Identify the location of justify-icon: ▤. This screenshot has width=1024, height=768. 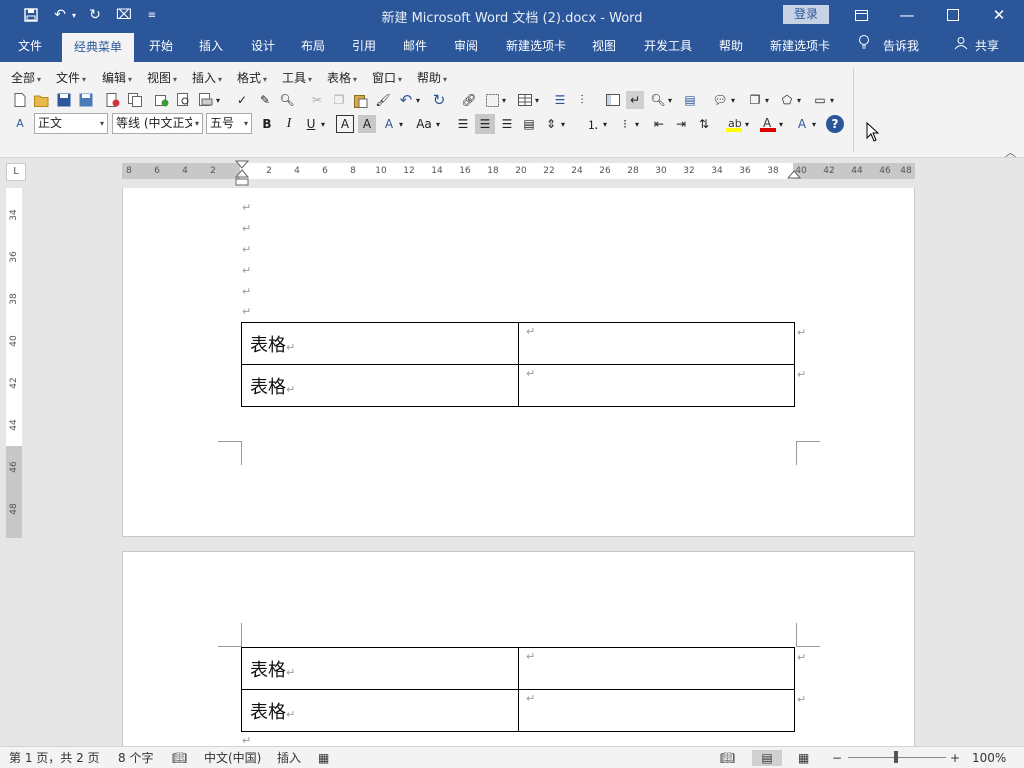
(529, 124).